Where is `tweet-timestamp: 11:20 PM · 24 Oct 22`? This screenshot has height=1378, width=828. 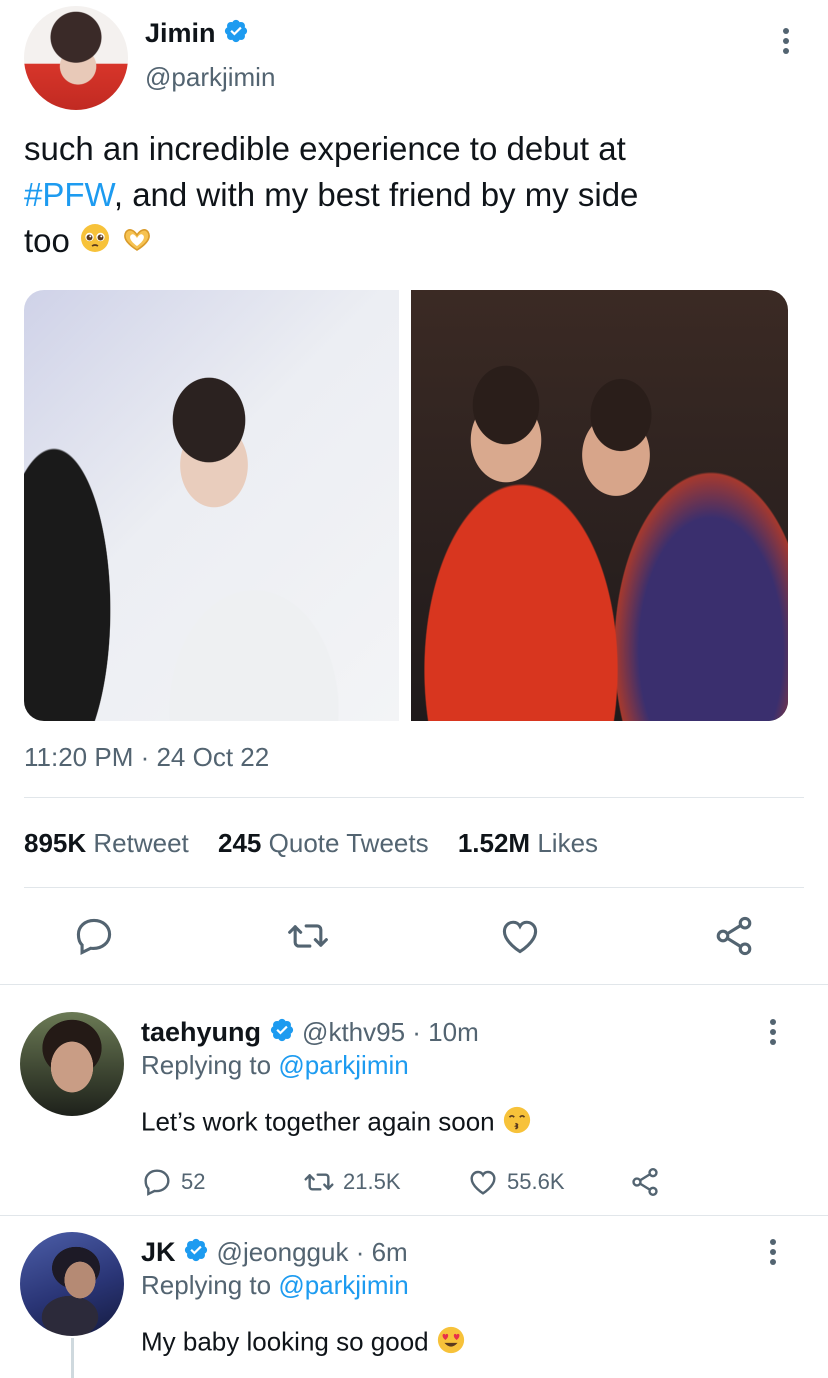 tweet-timestamp: 11:20 PM · 24 Oct 22 is located at coordinates (146, 757).